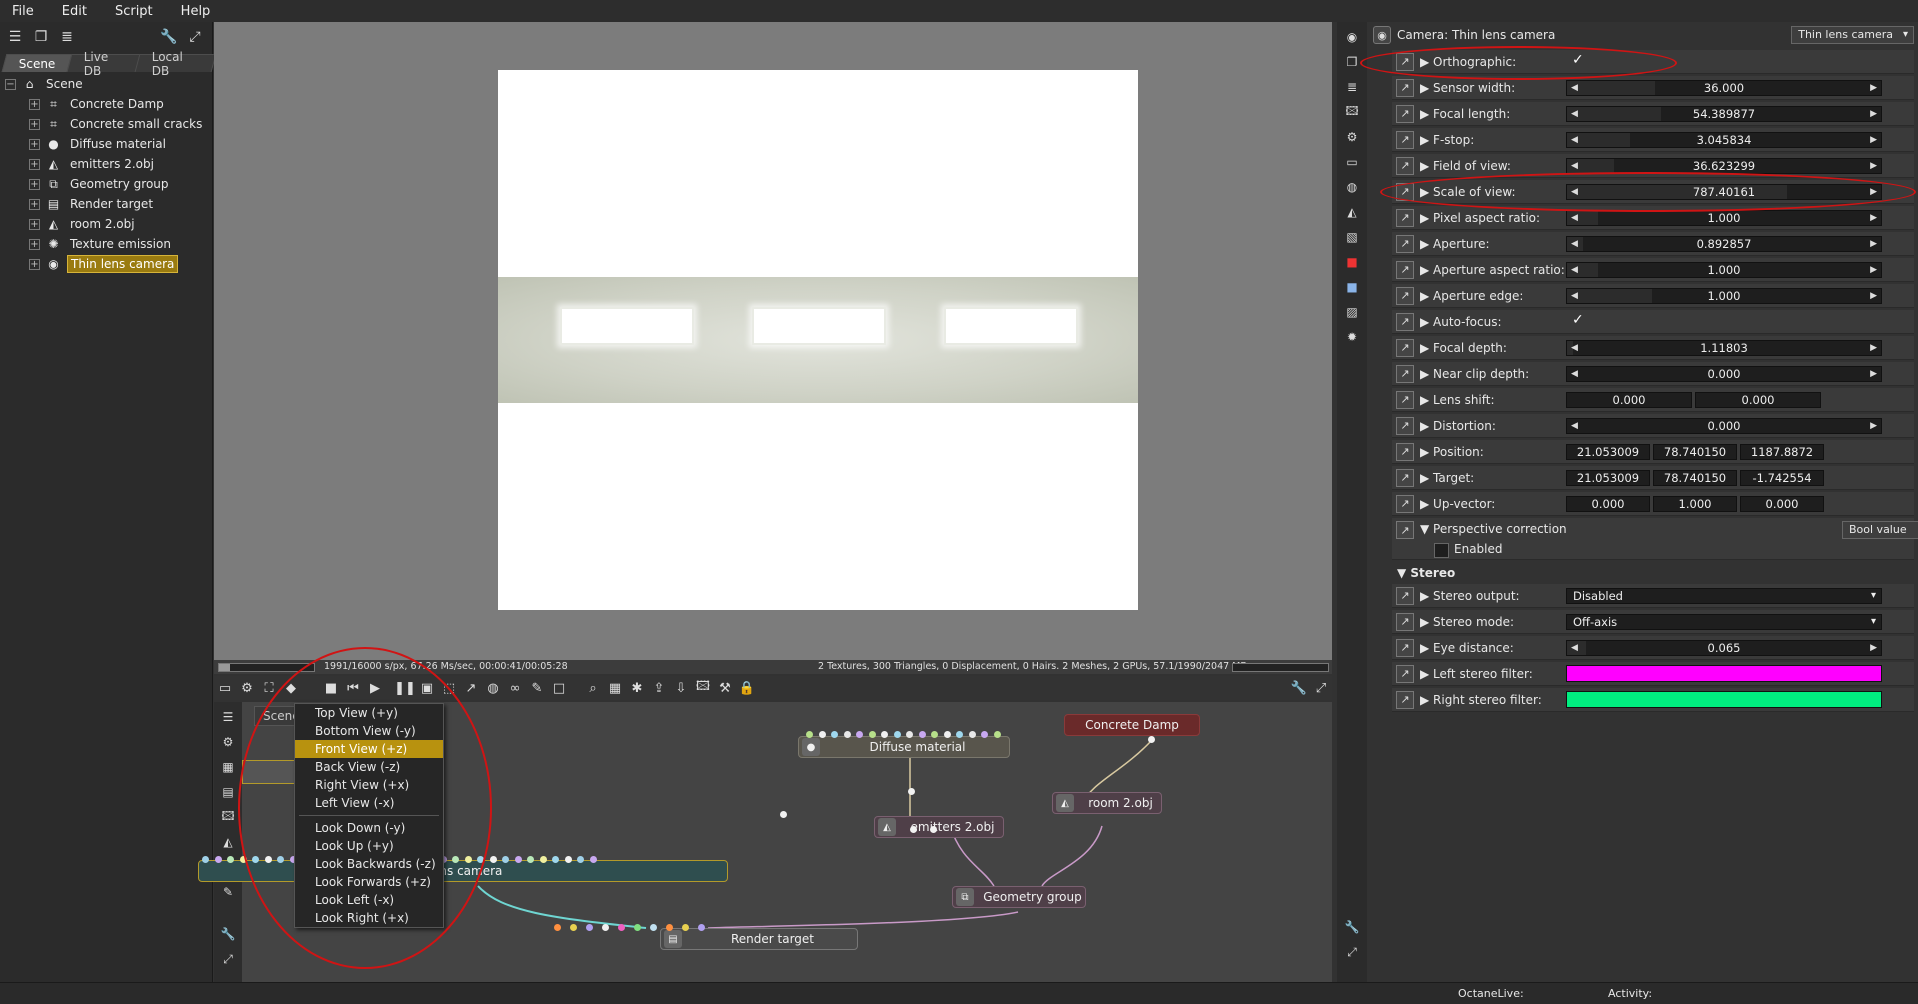 This screenshot has width=1918, height=1004. What do you see at coordinates (1724, 166) in the screenshot?
I see `param-slider: ◀ 36.623299 ▶` at bounding box center [1724, 166].